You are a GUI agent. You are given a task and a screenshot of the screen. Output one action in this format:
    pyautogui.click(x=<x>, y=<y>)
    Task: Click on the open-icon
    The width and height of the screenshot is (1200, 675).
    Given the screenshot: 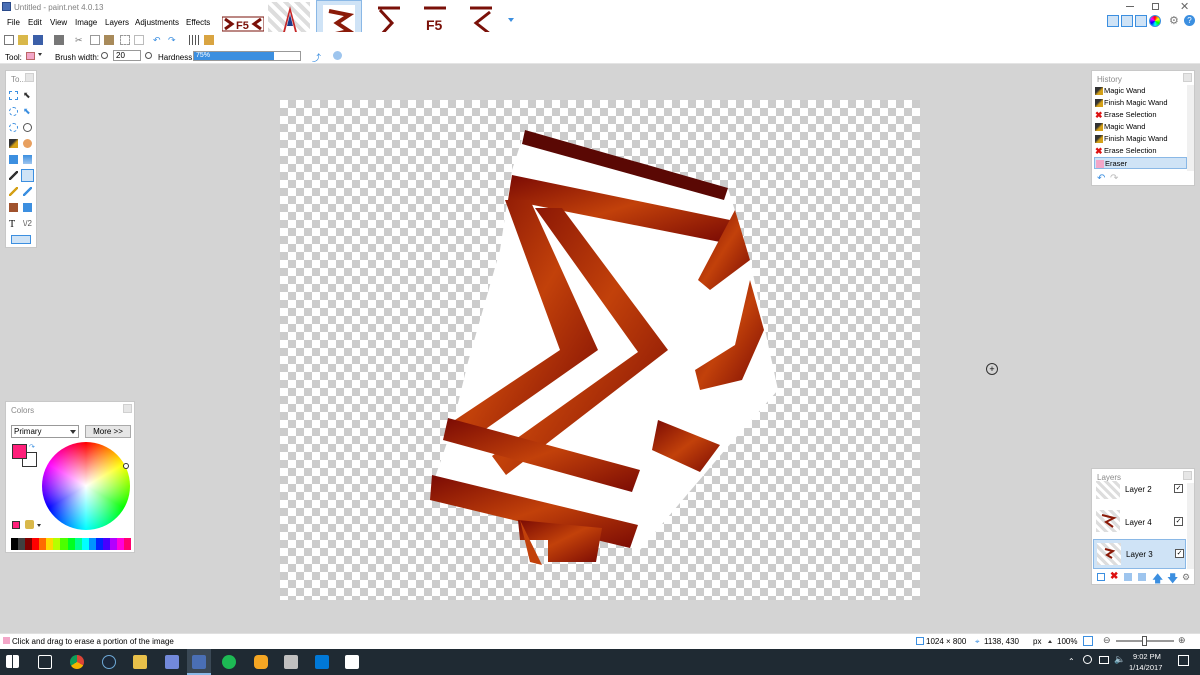 What is the action you would take?
    pyautogui.click(x=23, y=40)
    